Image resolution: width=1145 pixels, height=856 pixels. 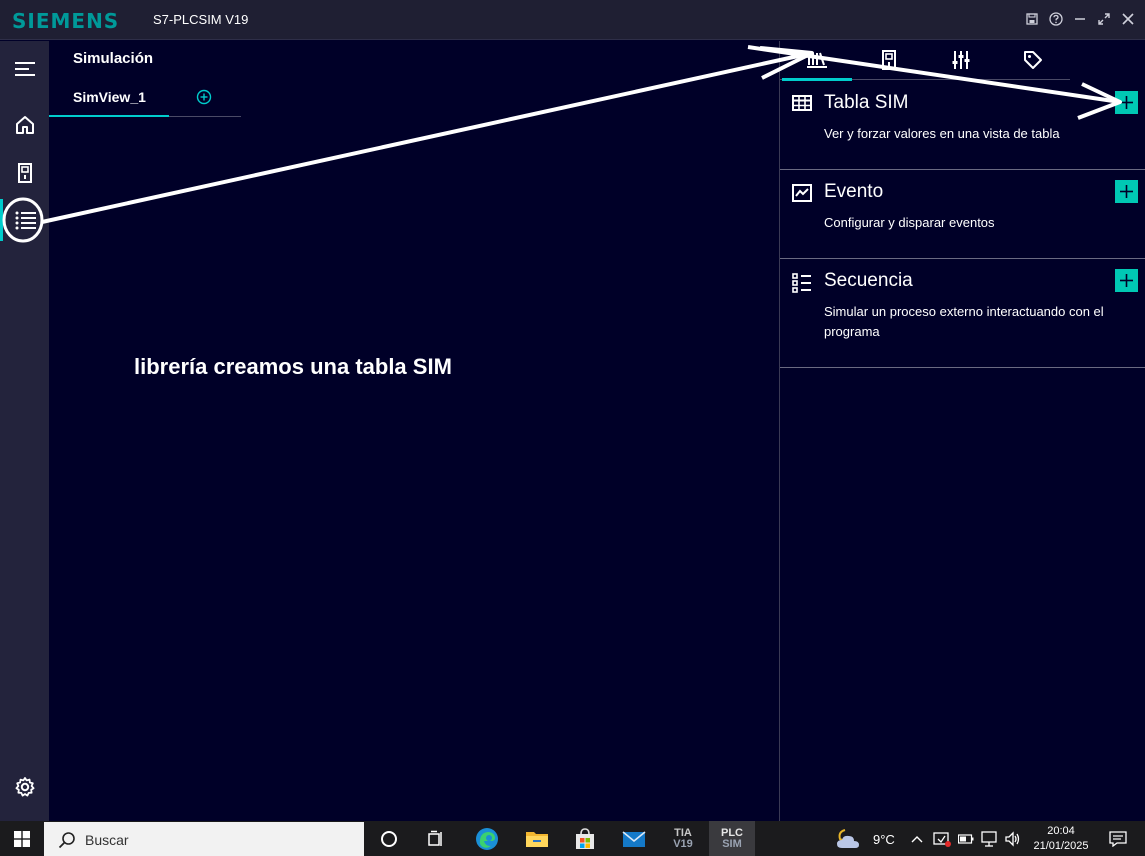 What do you see at coordinates (1032, 19) in the screenshot?
I see `save-icon` at bounding box center [1032, 19].